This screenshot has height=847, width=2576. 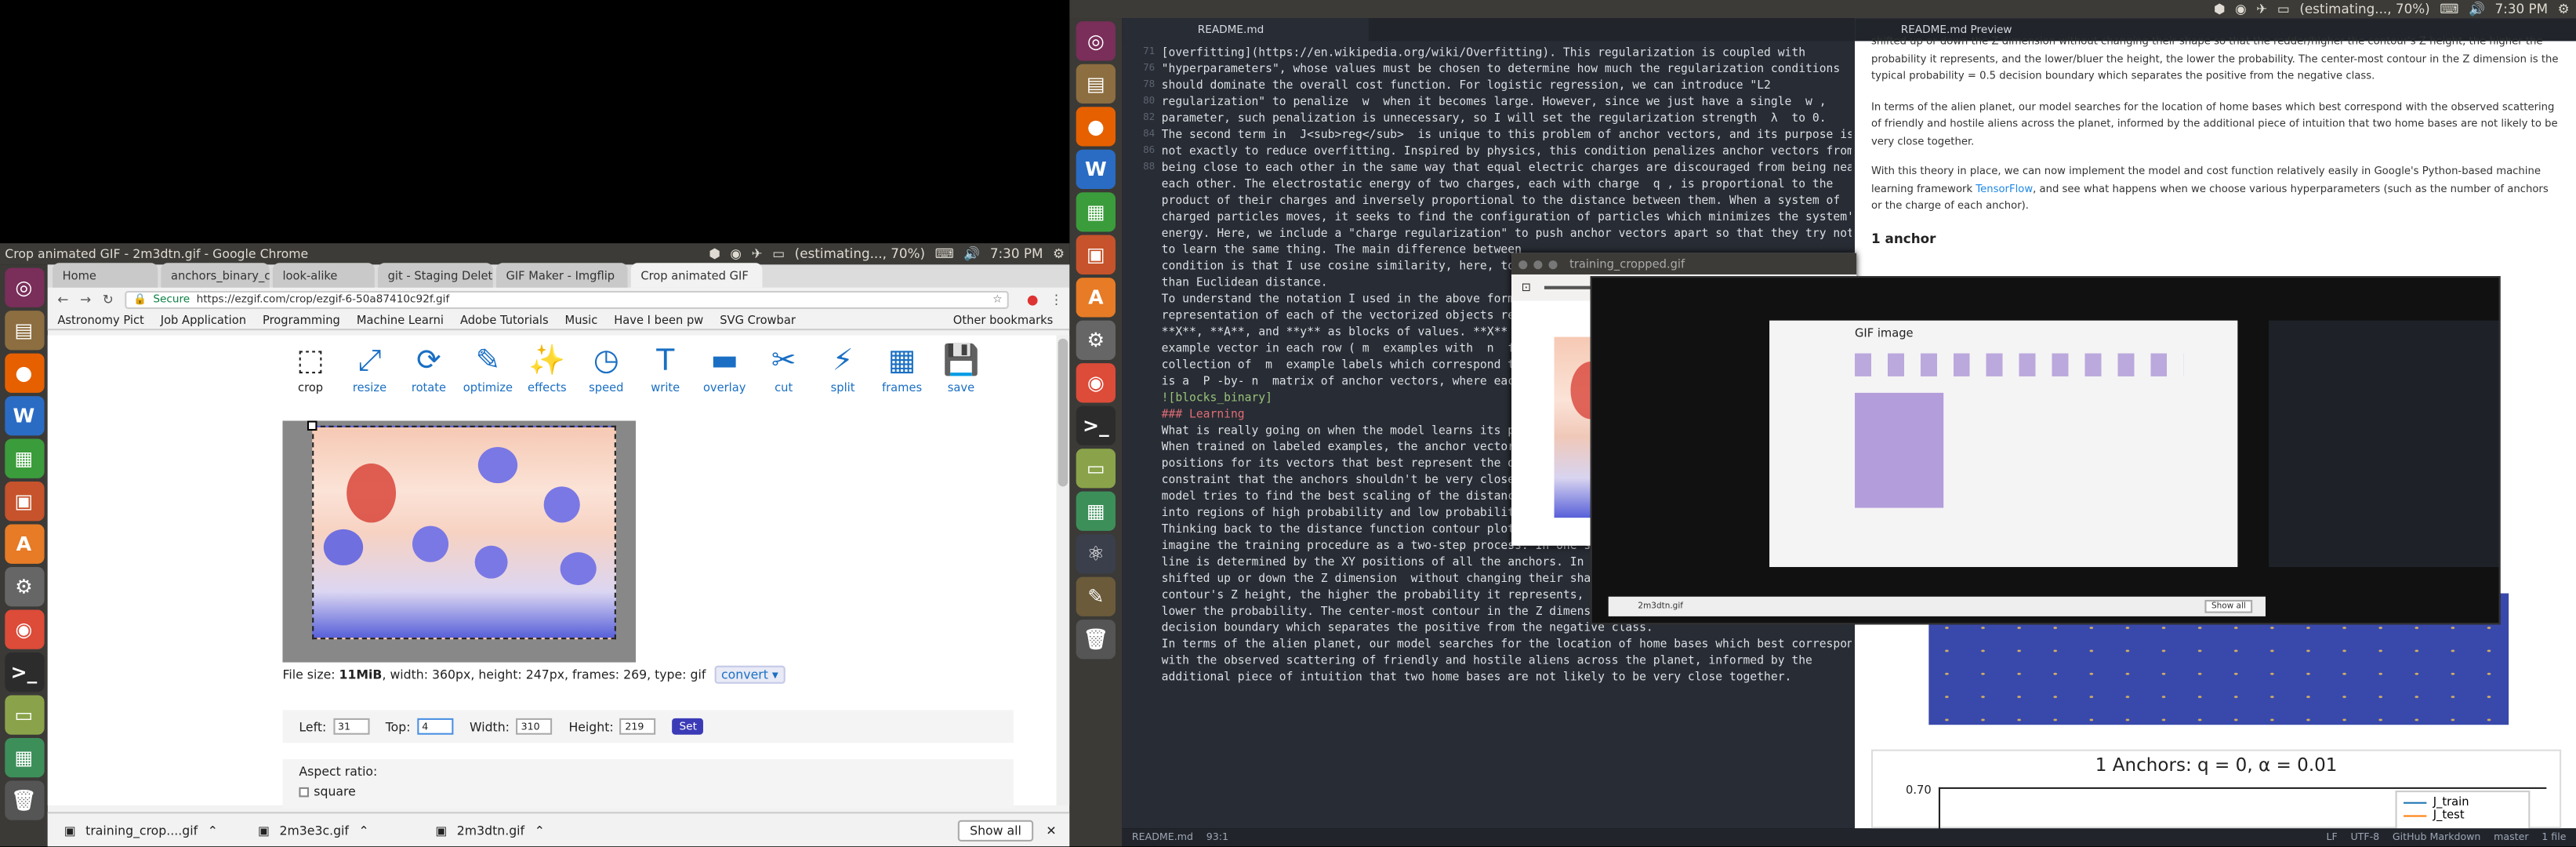 What do you see at coordinates (203, 319) in the screenshot?
I see `bookmark-jobs: Job Application` at bounding box center [203, 319].